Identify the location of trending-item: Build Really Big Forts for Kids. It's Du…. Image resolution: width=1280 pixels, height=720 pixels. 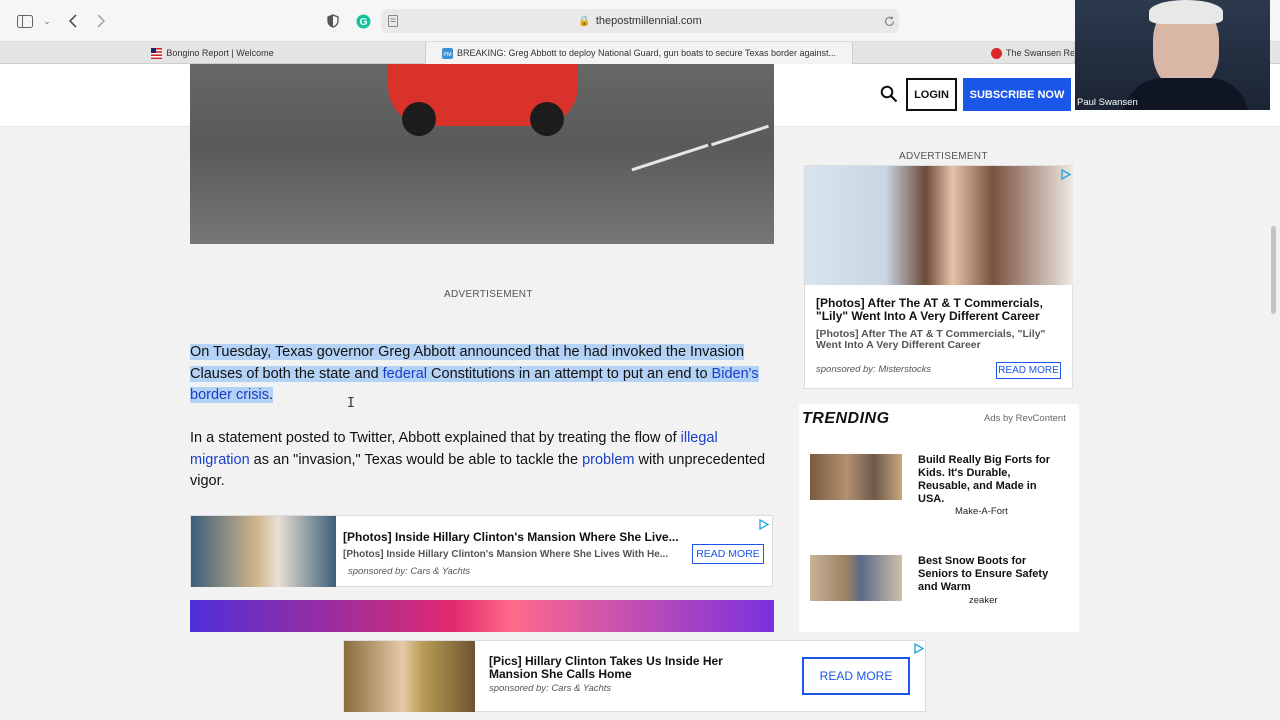
(940, 489).